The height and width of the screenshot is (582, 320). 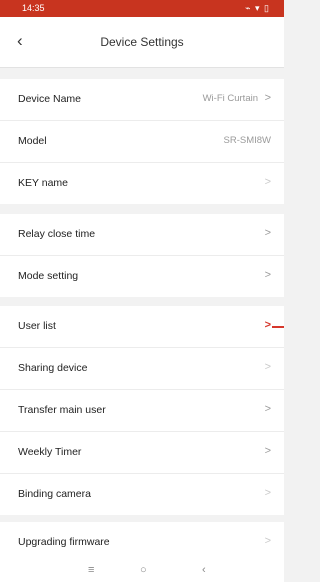 What do you see at coordinates (142, 494) in the screenshot?
I see `row-binding-camera: Binding camera >` at bounding box center [142, 494].